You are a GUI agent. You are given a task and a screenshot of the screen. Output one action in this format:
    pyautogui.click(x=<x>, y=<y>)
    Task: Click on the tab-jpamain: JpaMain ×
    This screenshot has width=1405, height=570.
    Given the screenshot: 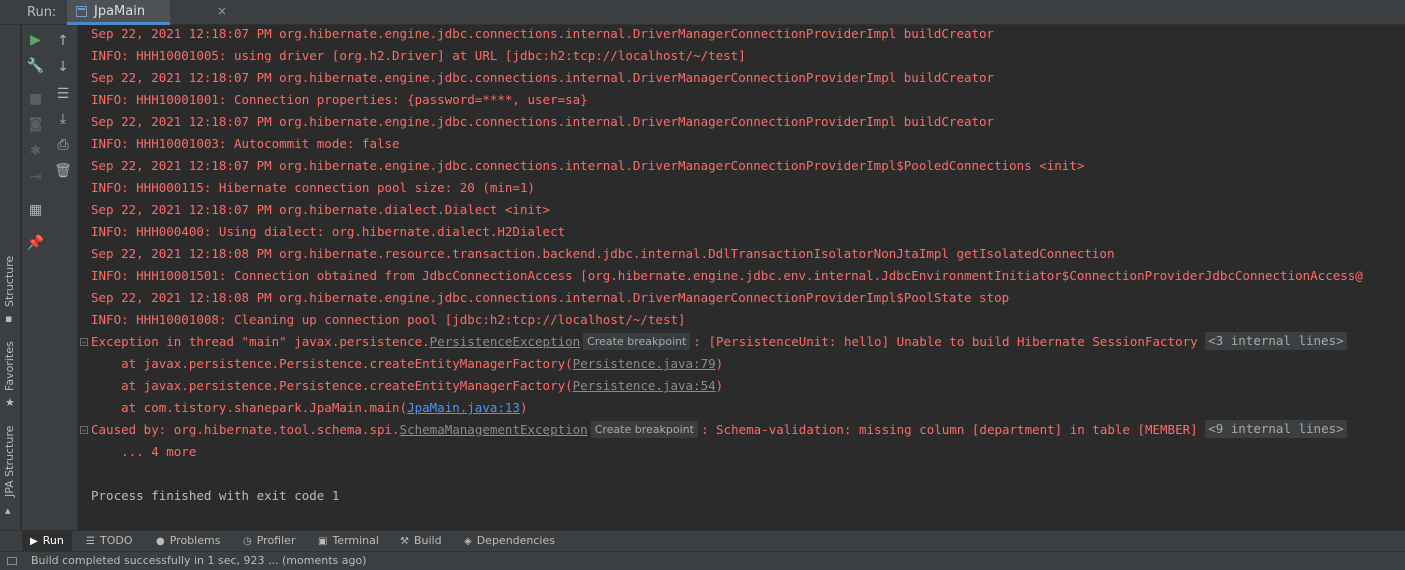 What is the action you would take?
    pyautogui.click(x=147, y=12)
    